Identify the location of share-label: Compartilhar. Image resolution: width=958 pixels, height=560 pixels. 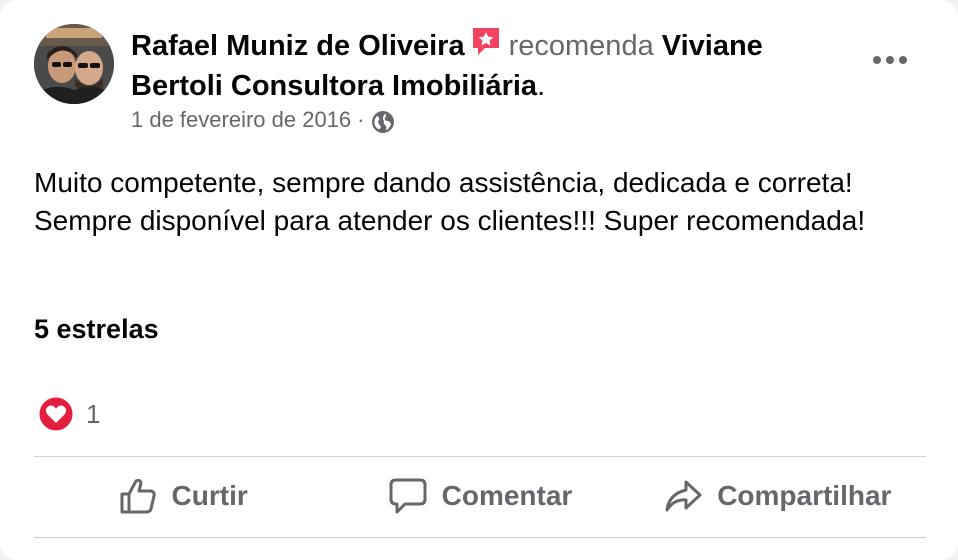
(804, 495).